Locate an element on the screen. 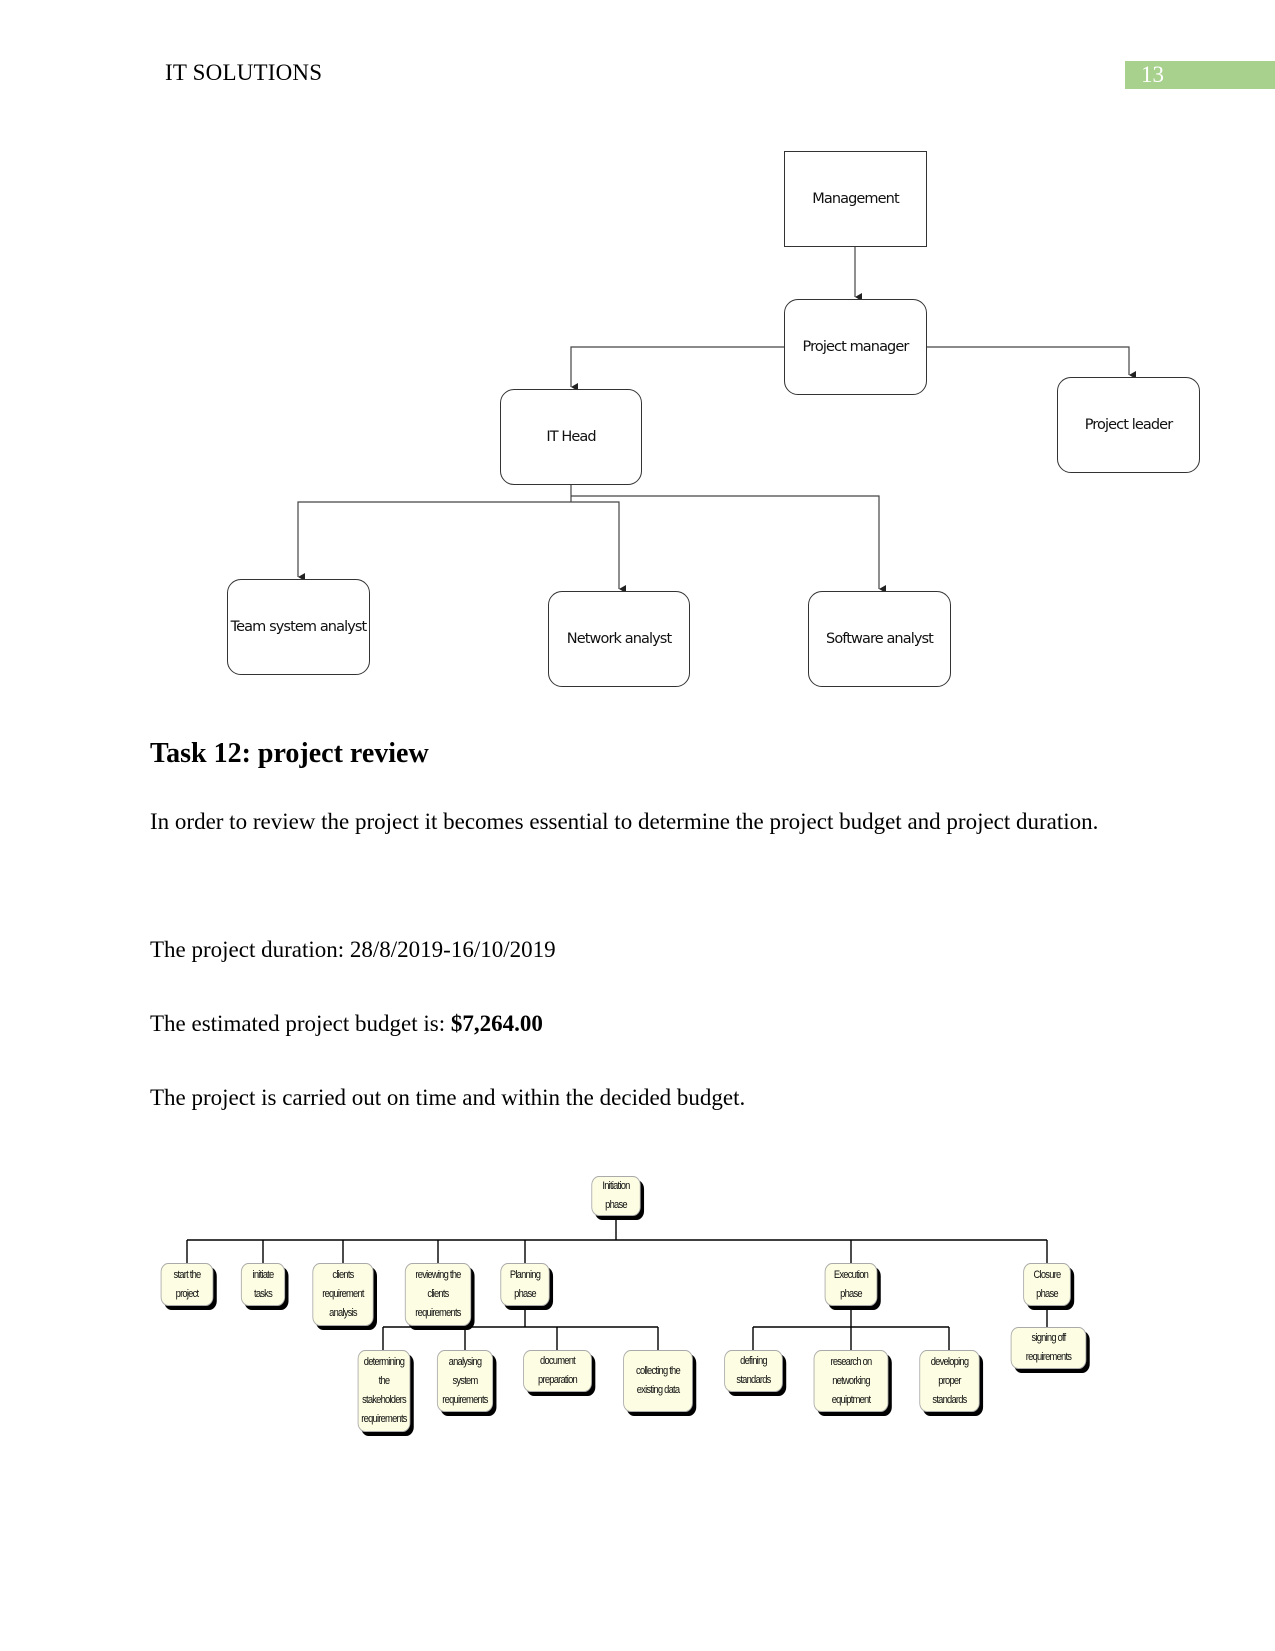  wbs-node-planning-child: analysing system requirements is located at coordinates (465, 1381).